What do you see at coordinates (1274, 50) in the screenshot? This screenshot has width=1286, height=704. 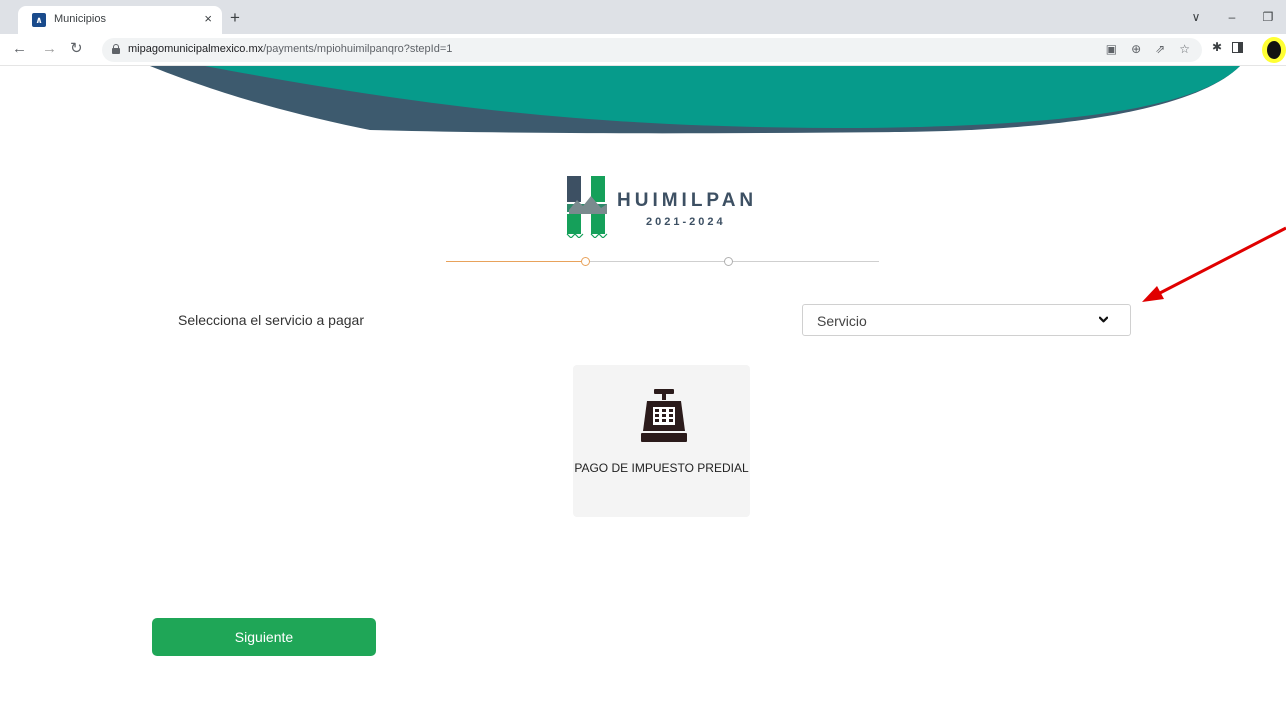 I see `profile-avatar` at bounding box center [1274, 50].